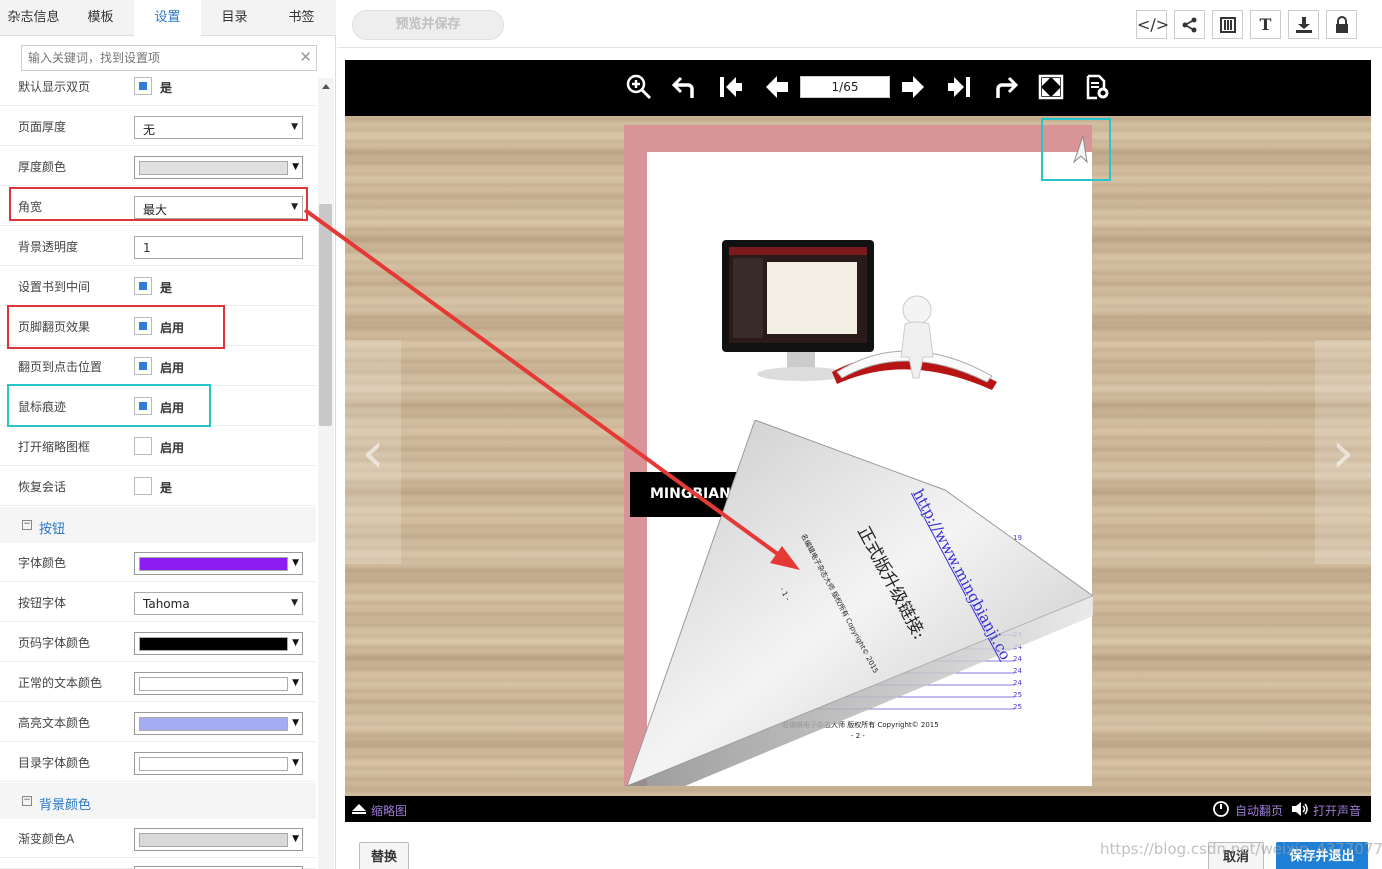 The image size is (1382, 869). What do you see at coordinates (158, 204) in the screenshot?
I see `highlight-corner-width` at bounding box center [158, 204].